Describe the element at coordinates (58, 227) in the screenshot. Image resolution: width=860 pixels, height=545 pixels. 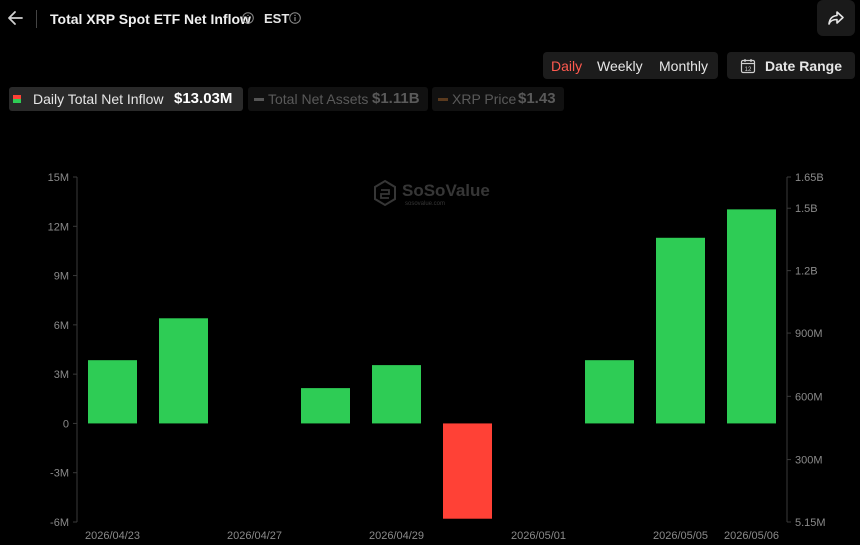
I see `y-left-tick-label: 12M` at that location.